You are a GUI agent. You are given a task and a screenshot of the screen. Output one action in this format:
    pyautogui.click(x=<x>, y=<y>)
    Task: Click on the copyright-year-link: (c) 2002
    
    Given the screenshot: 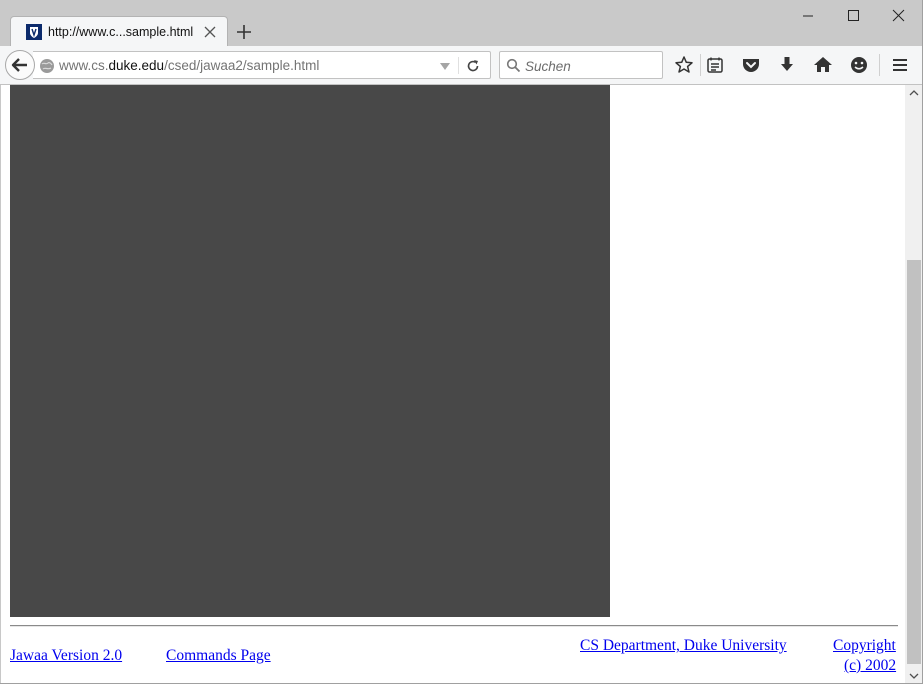 What is the action you would take?
    pyautogui.click(x=870, y=666)
    